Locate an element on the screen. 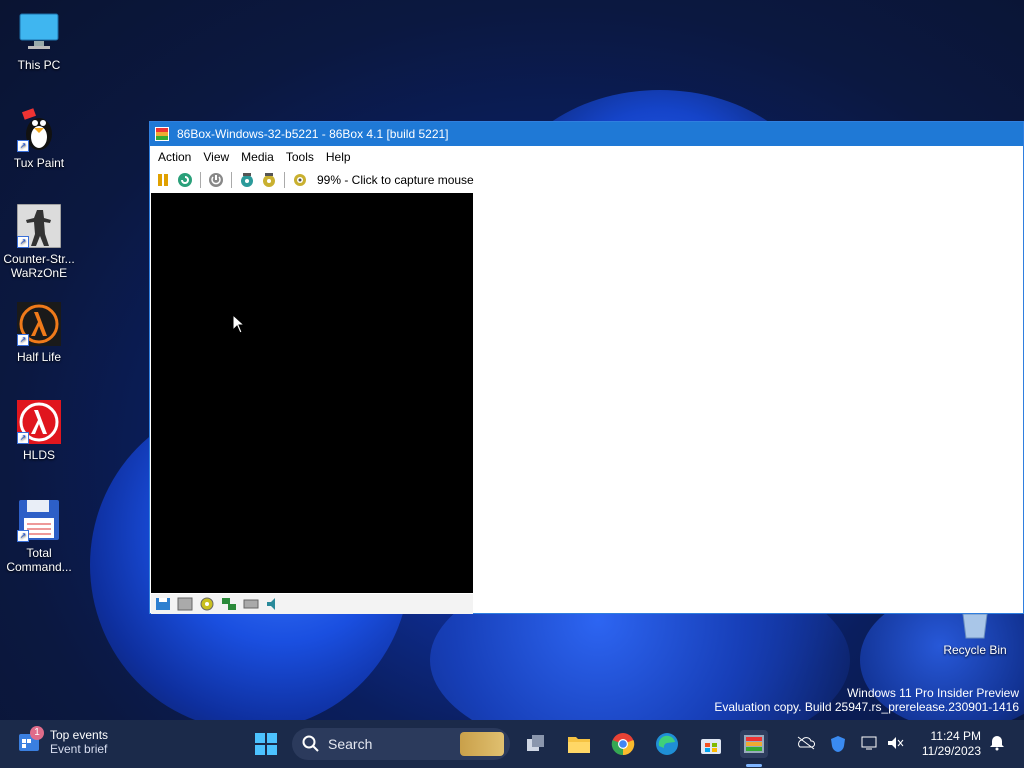 Image resolution: width=1024 pixels, height=768 pixels. lambda-red-icon: ↗ is located at coordinates (39, 422).